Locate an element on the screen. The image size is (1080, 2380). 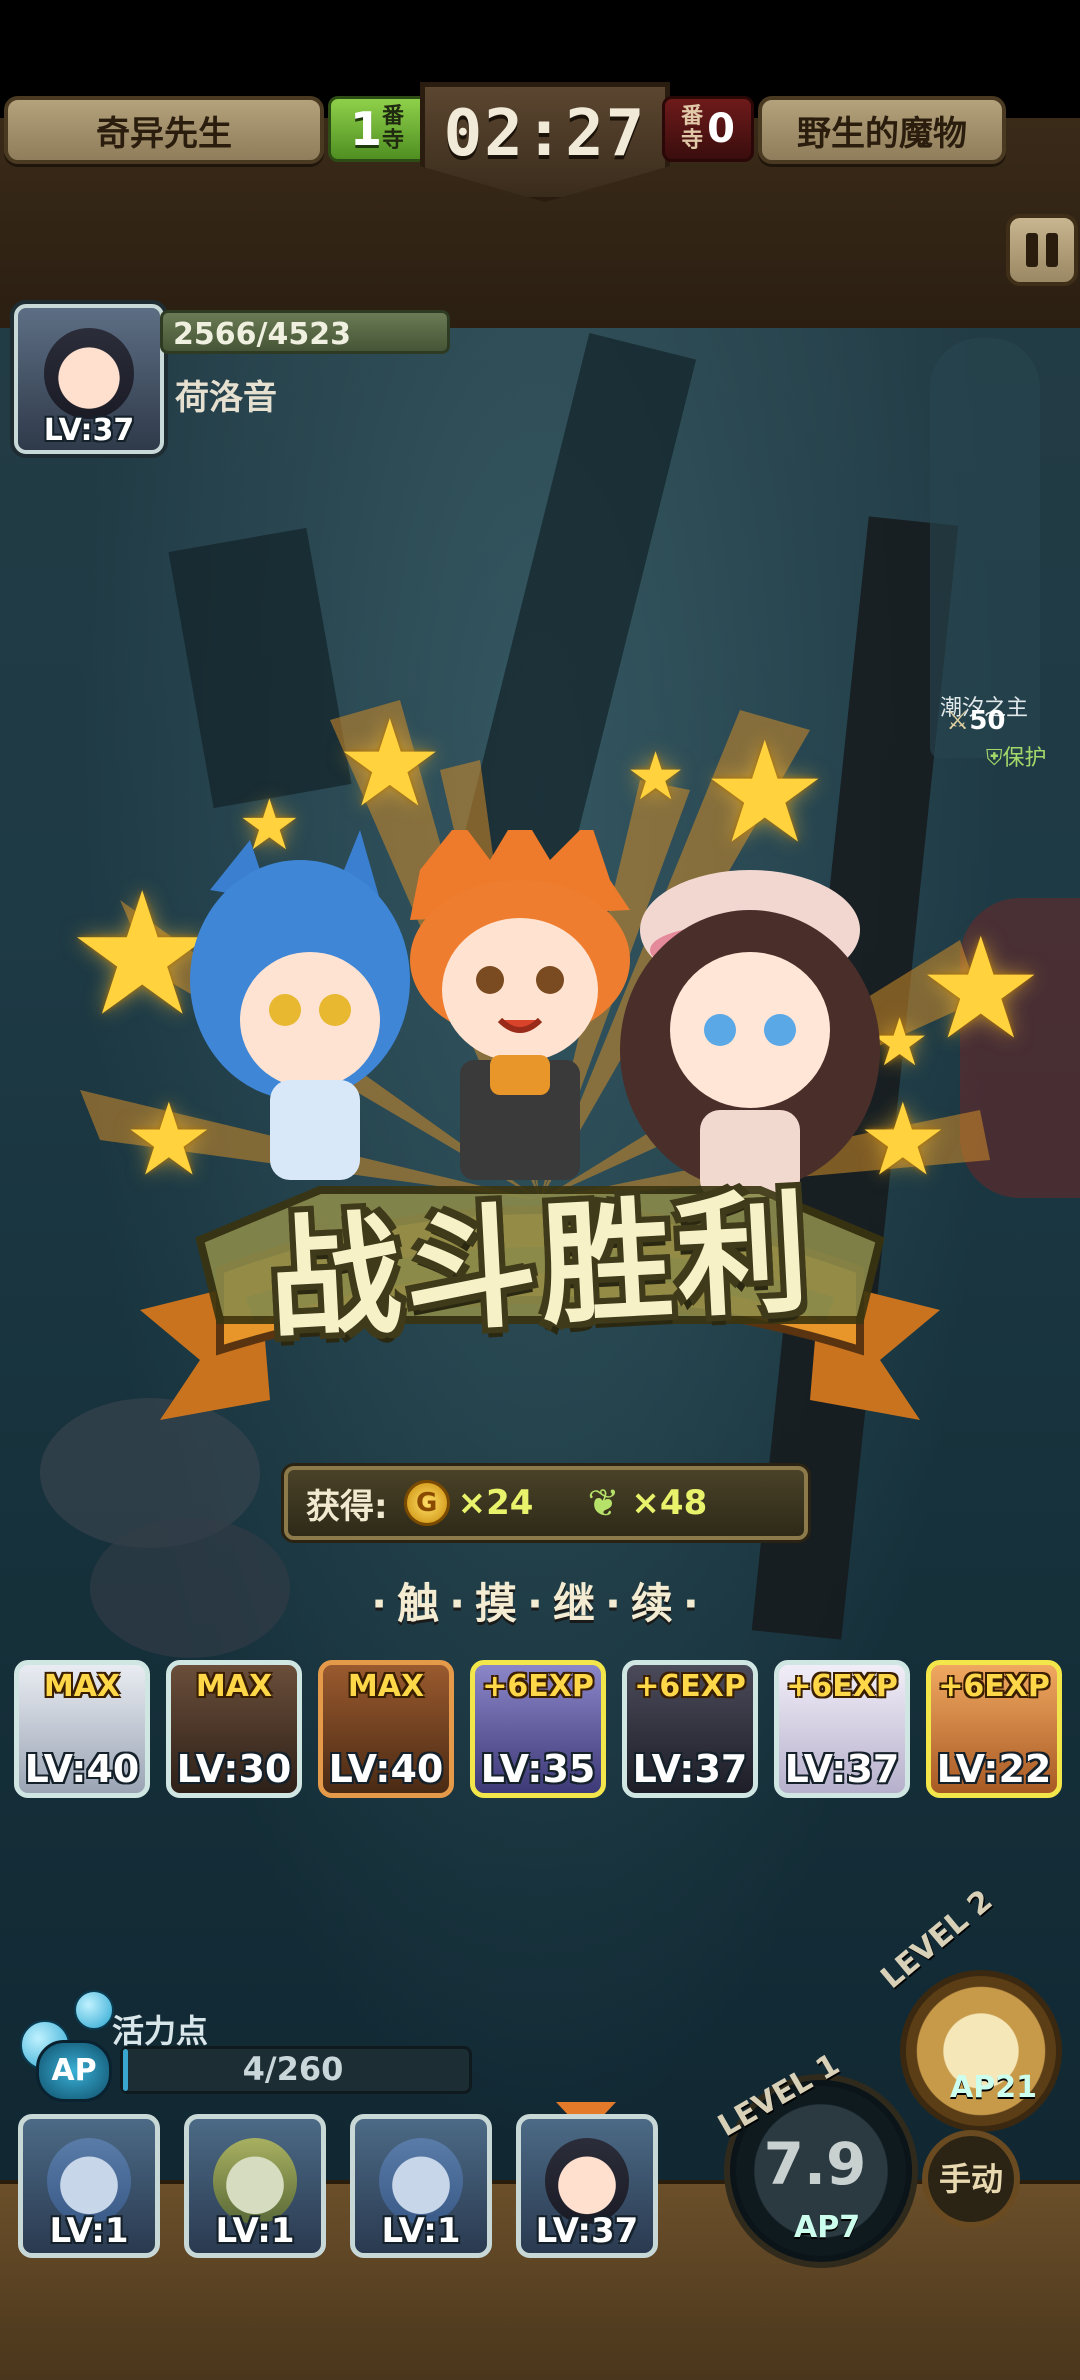
team-slot: LV:37 is located at coordinates (587, 2186).